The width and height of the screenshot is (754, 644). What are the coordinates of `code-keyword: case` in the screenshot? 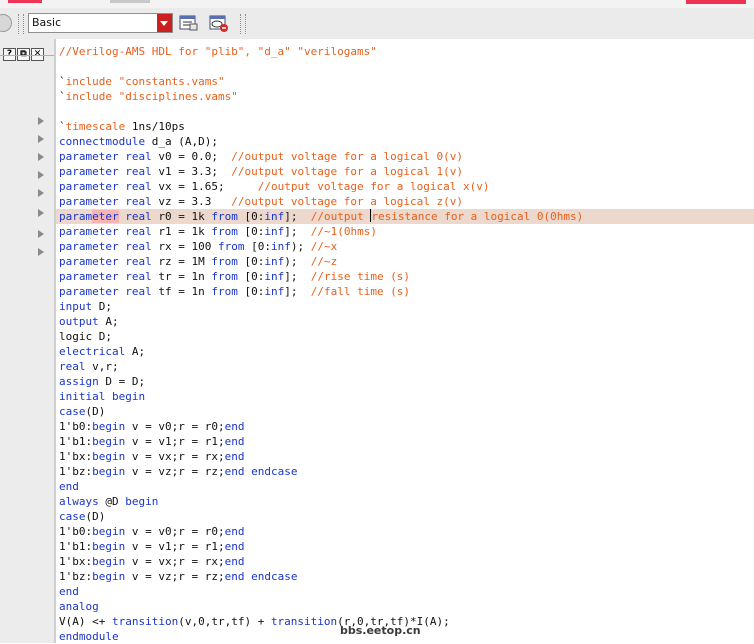 It's located at (72, 411).